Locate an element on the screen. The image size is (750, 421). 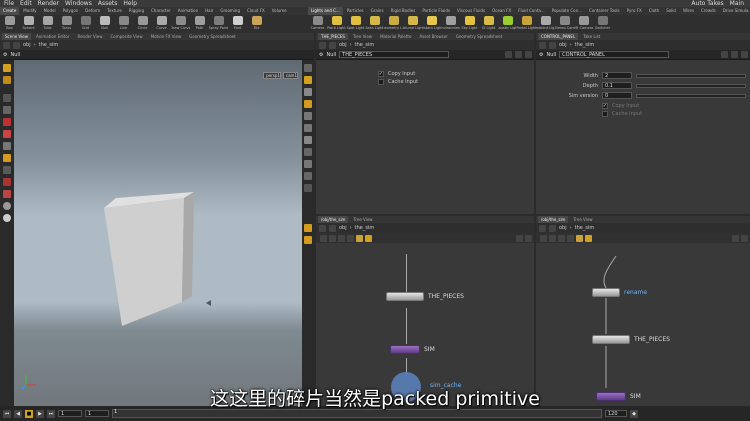
shelf-tab-grooming: Grooming is located at coordinates (230, 11).